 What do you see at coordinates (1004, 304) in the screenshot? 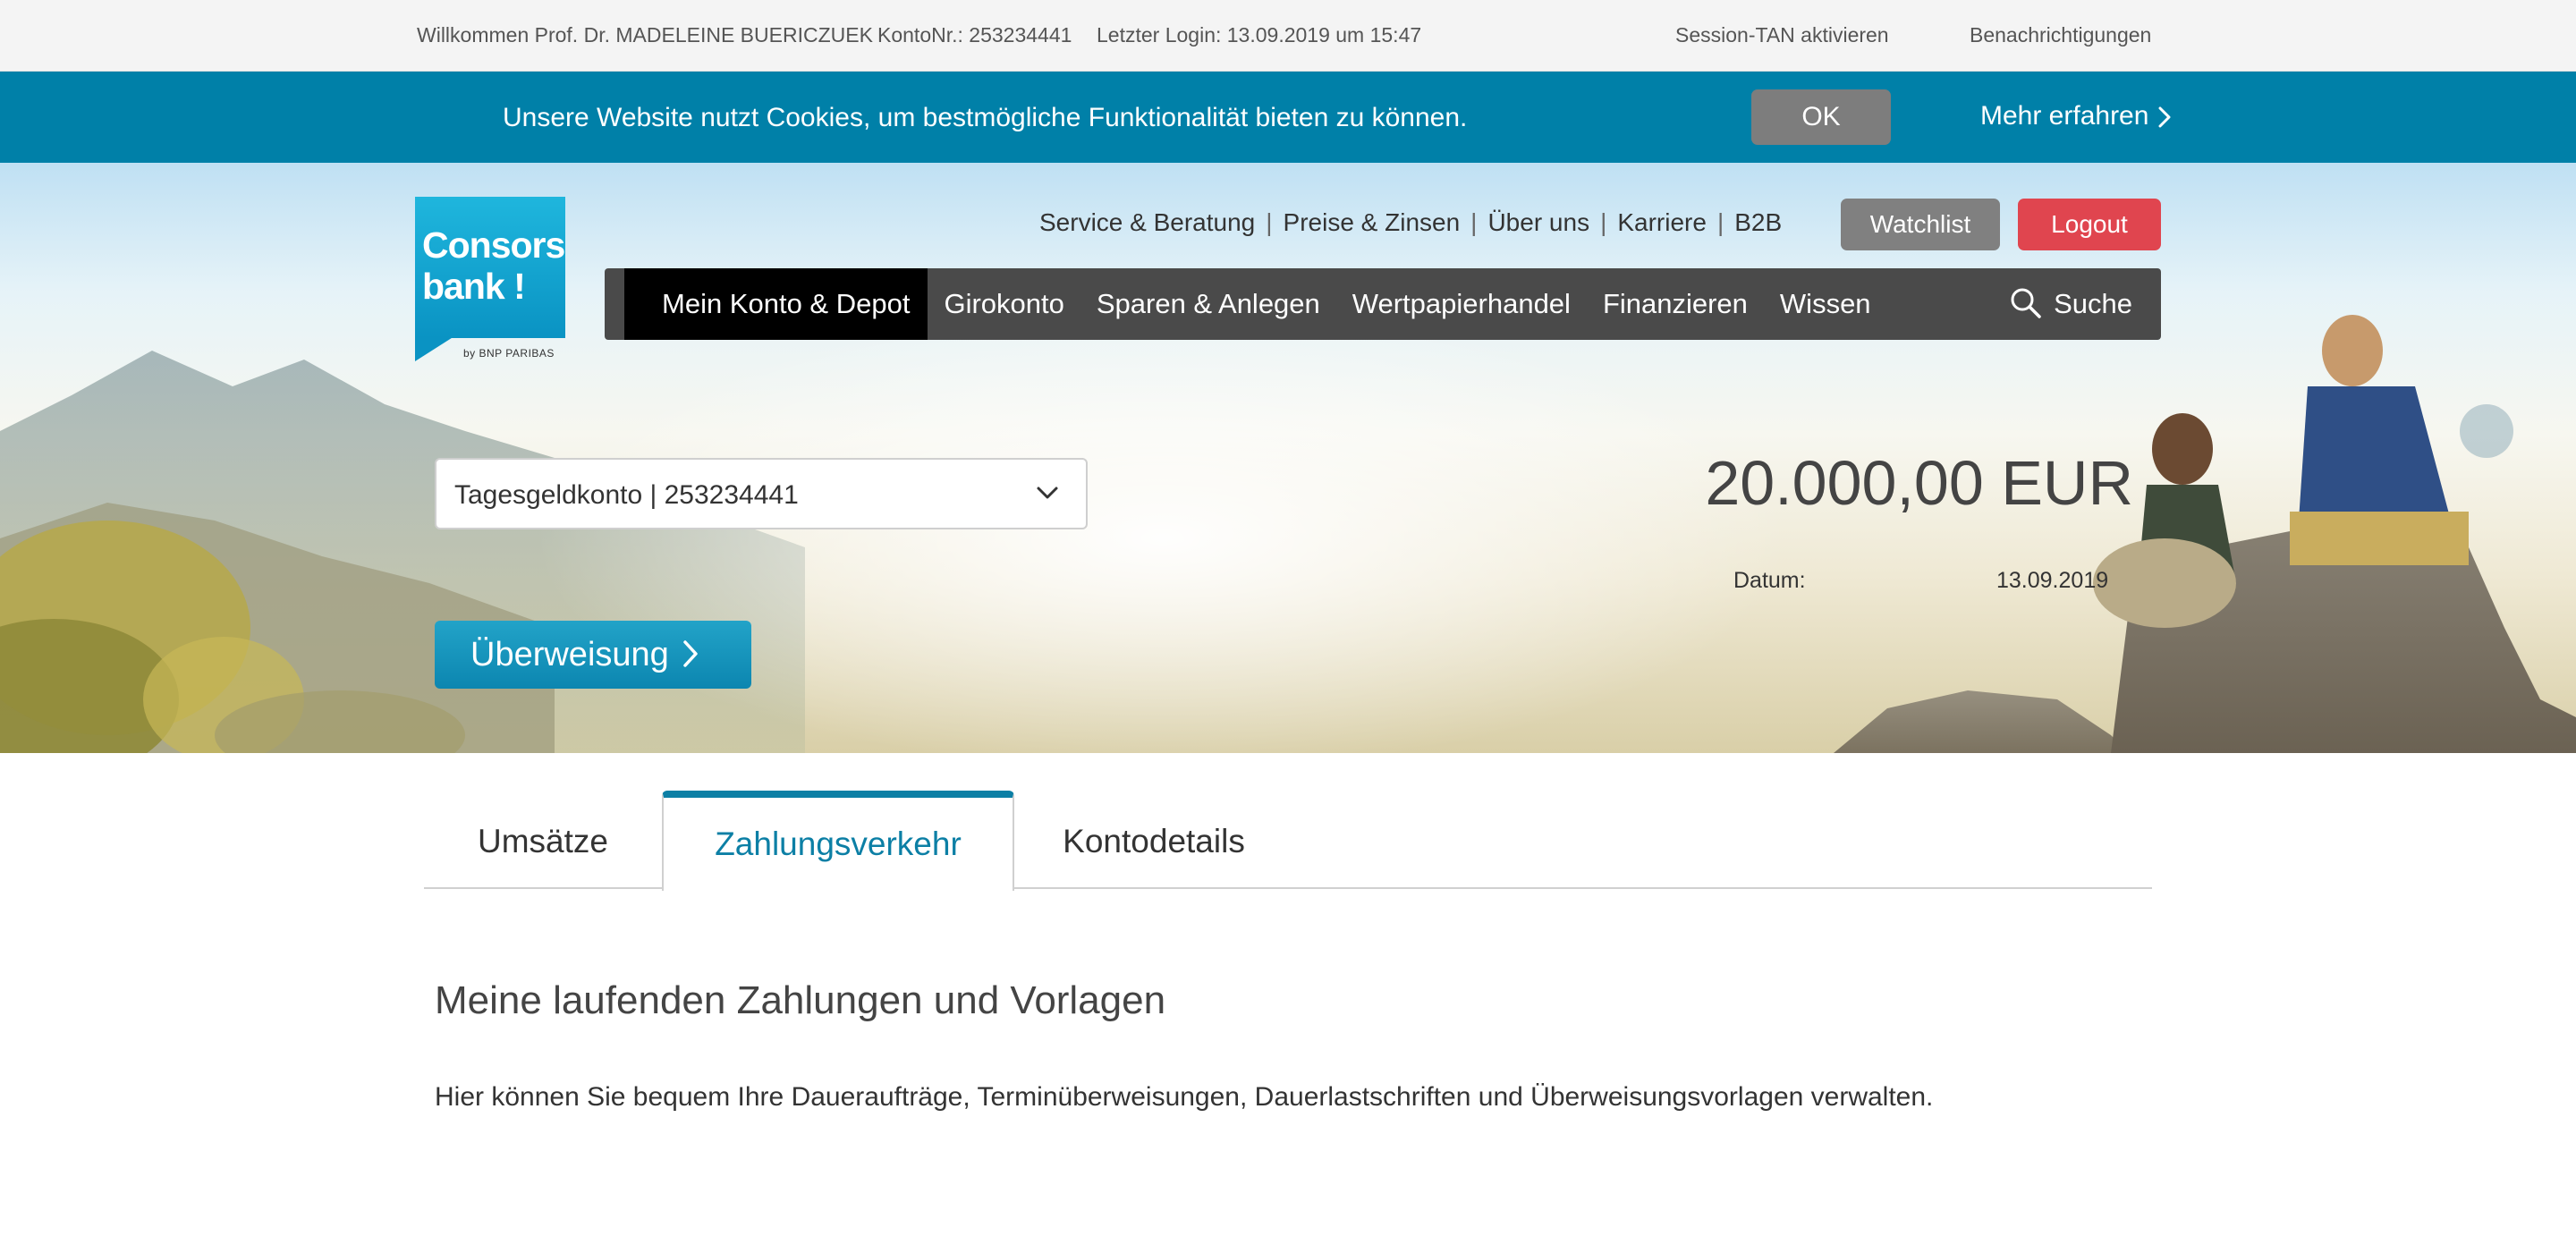
I see `nav-item-girokonto: Girokonto` at bounding box center [1004, 304].